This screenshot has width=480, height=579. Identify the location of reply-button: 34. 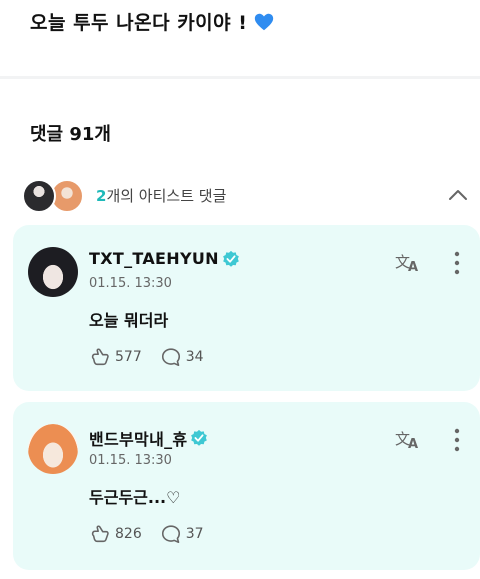
(182, 357).